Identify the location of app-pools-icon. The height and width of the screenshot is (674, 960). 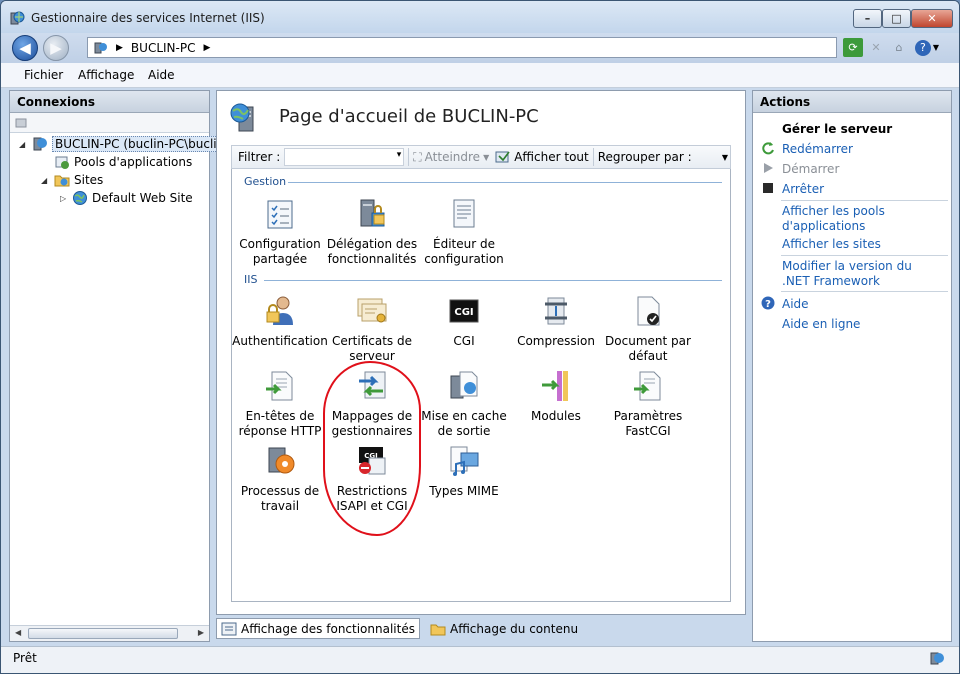
(62, 162).